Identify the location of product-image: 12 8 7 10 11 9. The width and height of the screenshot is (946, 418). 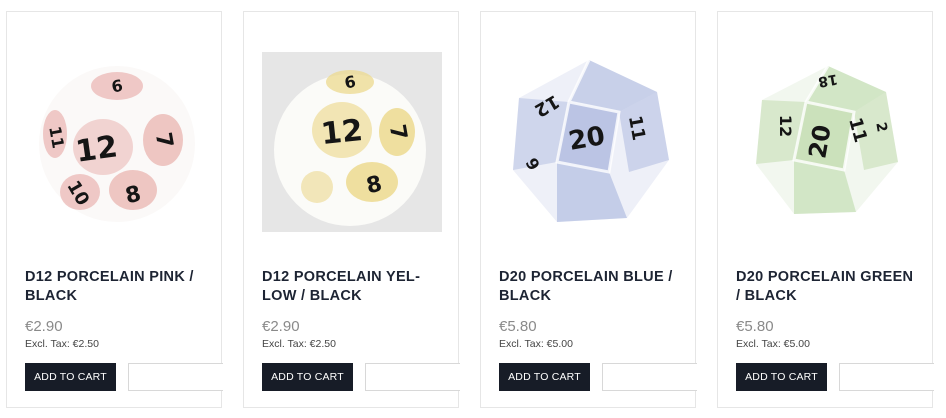
(115, 142).